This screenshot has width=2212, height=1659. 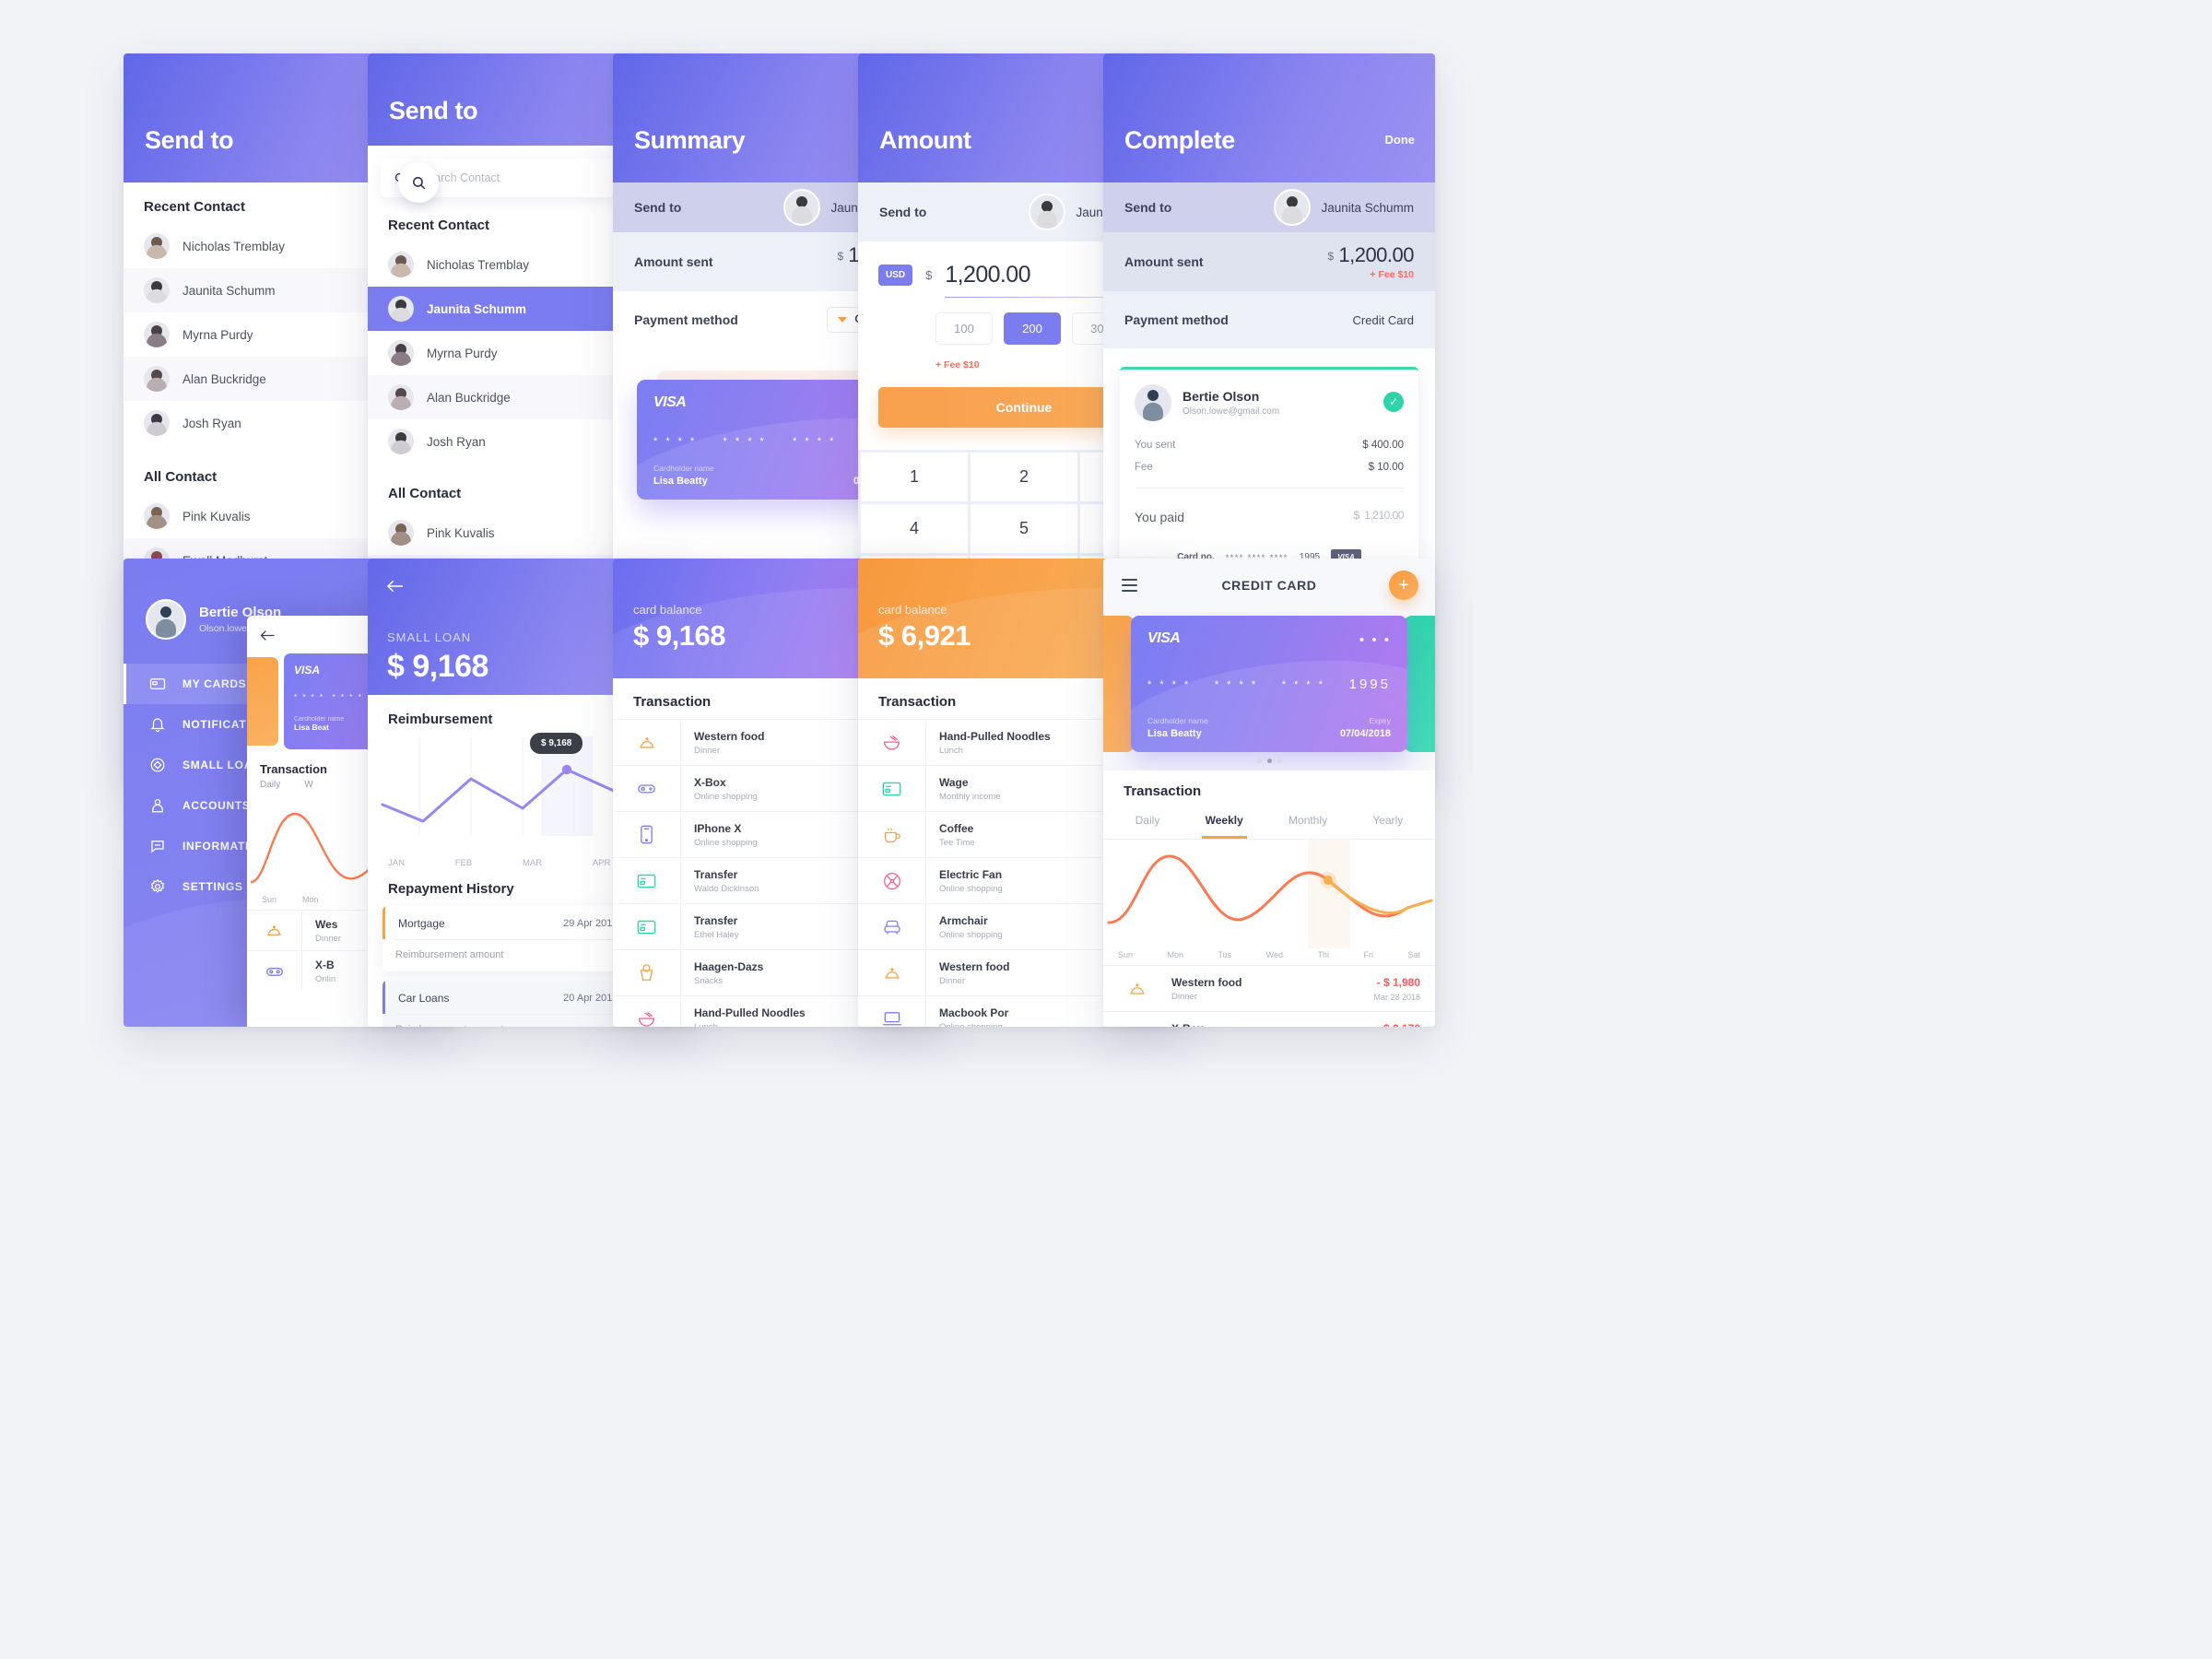 What do you see at coordinates (895, 275) in the screenshot?
I see `currency-chip: USD` at bounding box center [895, 275].